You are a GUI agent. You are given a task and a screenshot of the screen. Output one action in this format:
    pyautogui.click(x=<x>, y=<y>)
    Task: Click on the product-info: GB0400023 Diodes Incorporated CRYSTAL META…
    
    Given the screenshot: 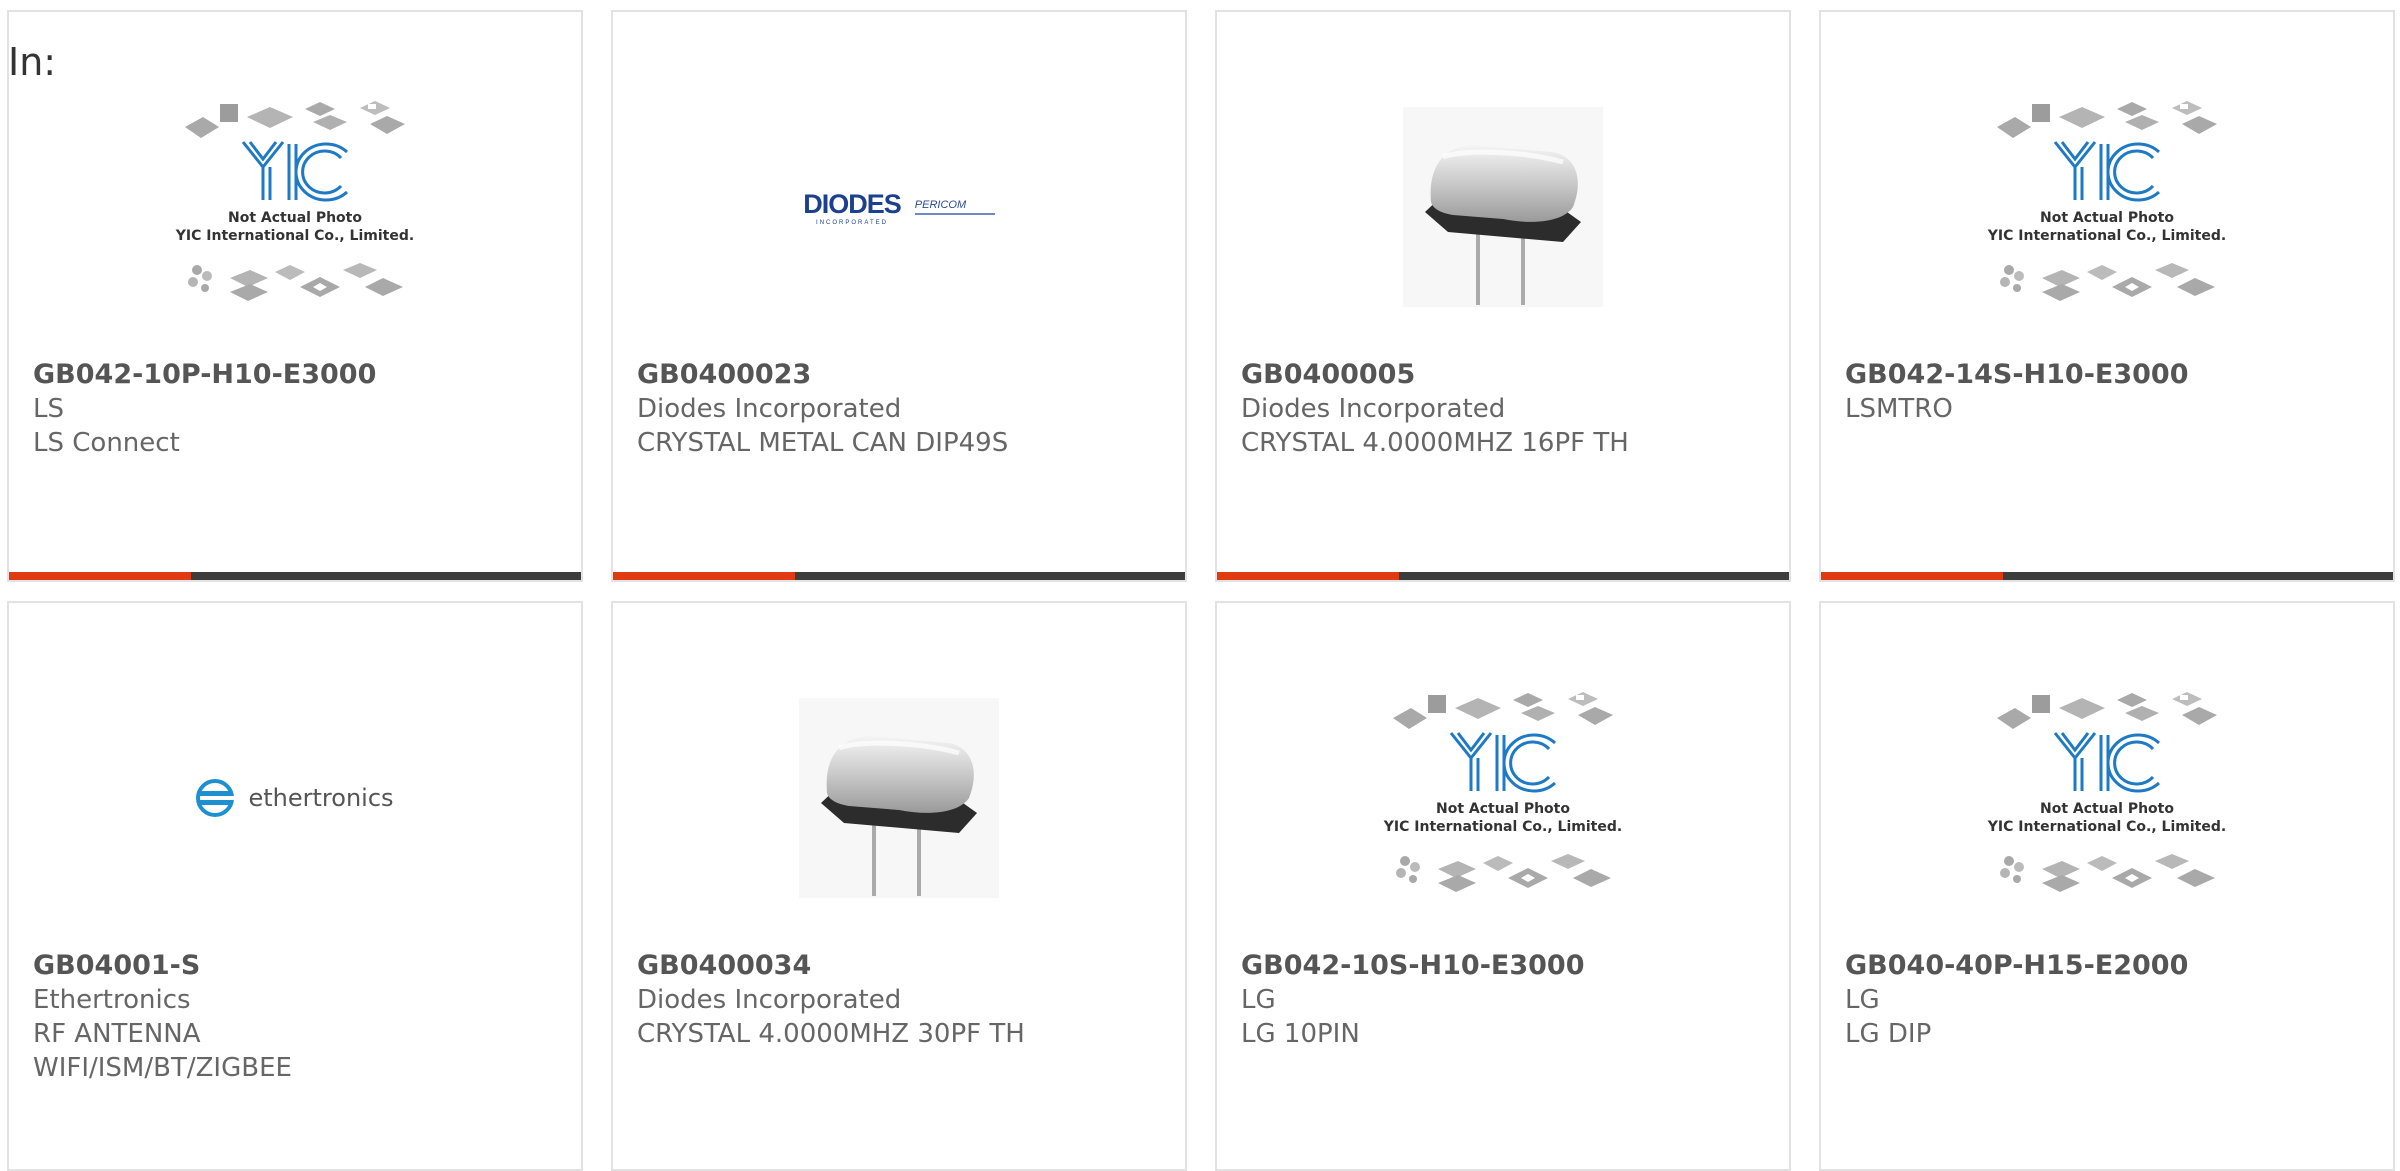 What is the action you would take?
    pyautogui.click(x=906, y=409)
    